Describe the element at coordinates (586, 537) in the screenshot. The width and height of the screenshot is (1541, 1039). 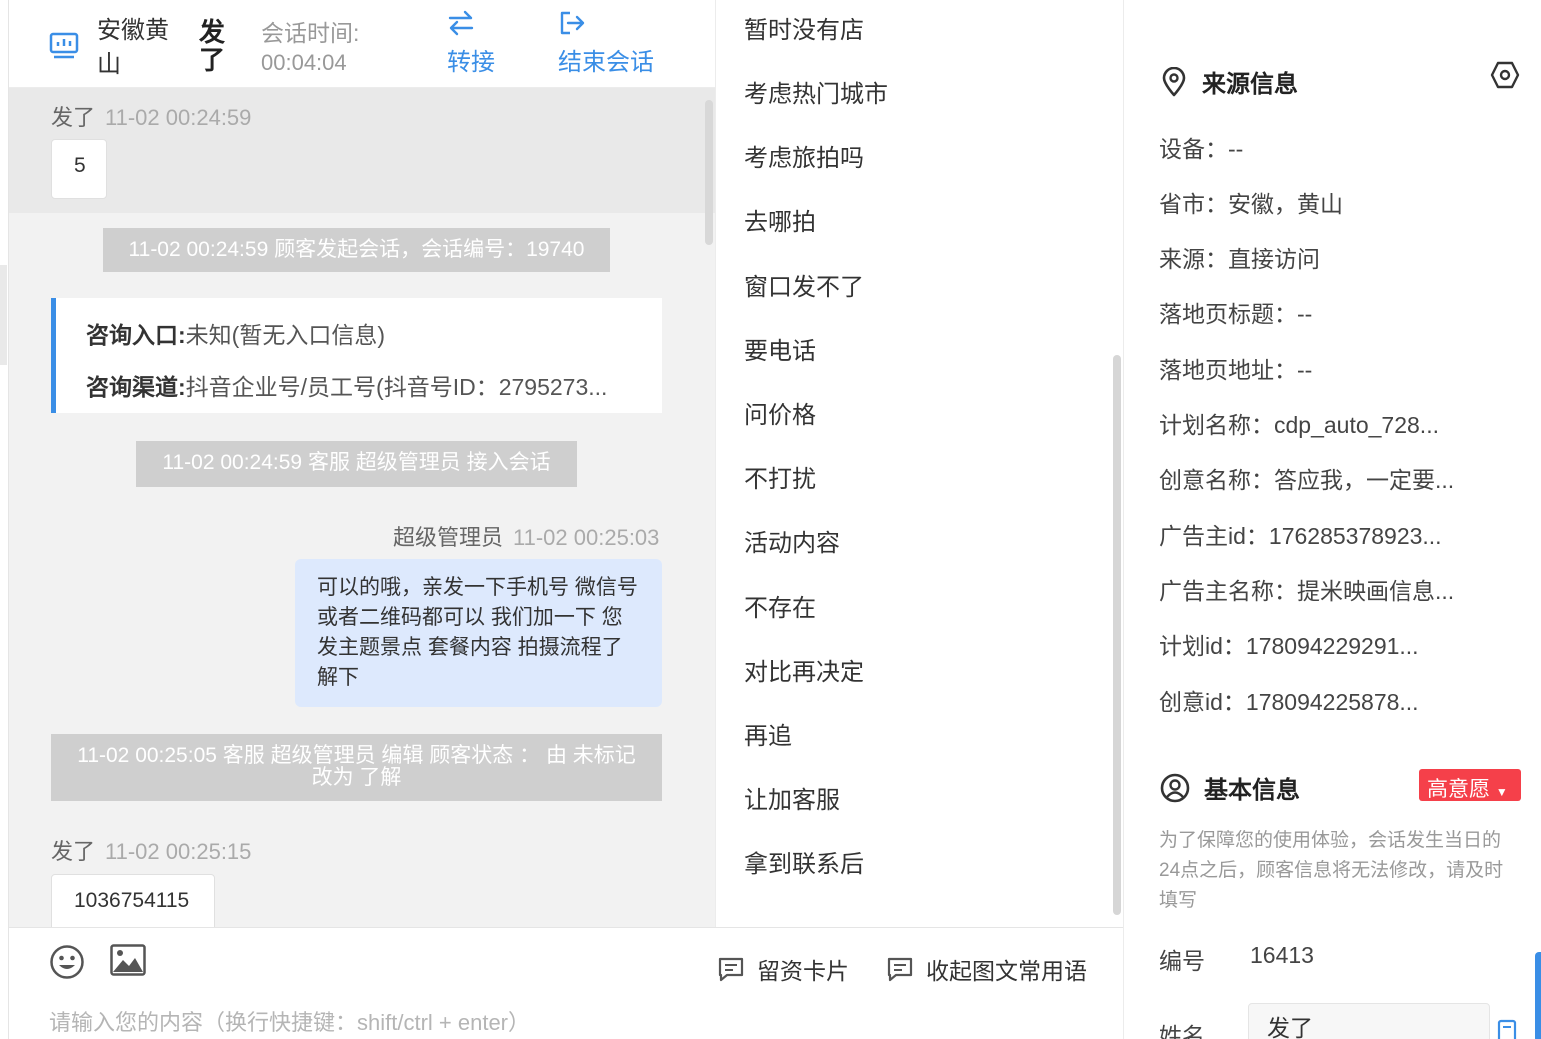
I see `message-time: 11-02 00:25:03` at that location.